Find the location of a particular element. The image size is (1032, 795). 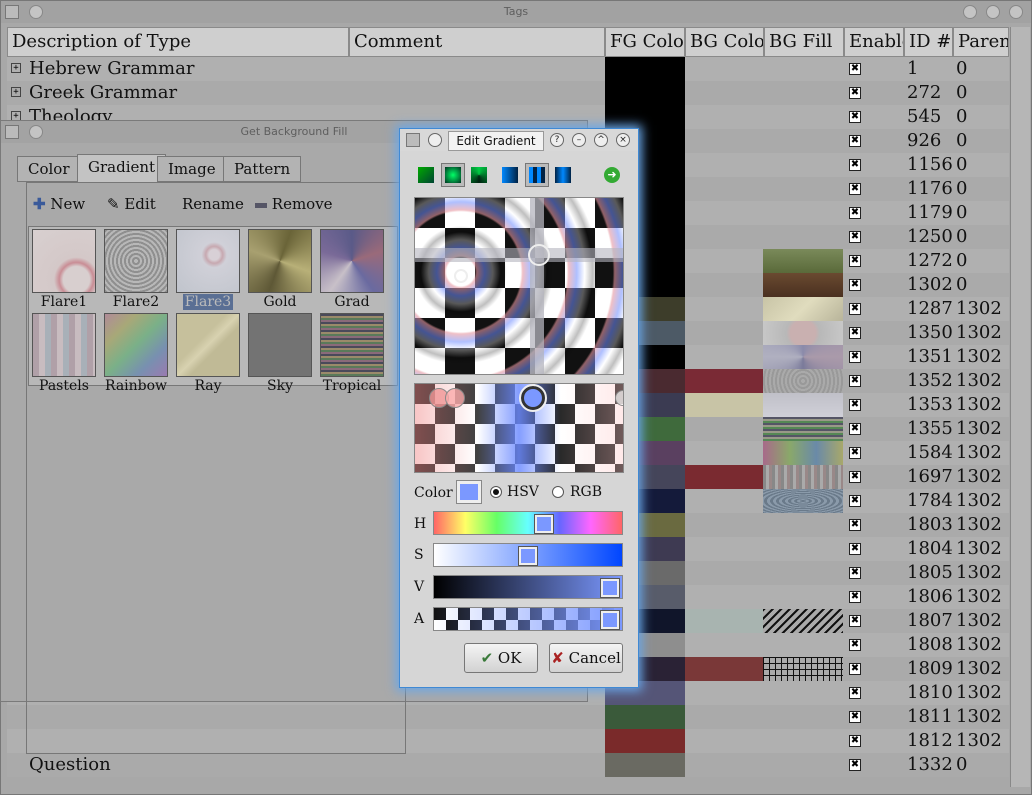

pad-icon is located at coordinates (510, 175).